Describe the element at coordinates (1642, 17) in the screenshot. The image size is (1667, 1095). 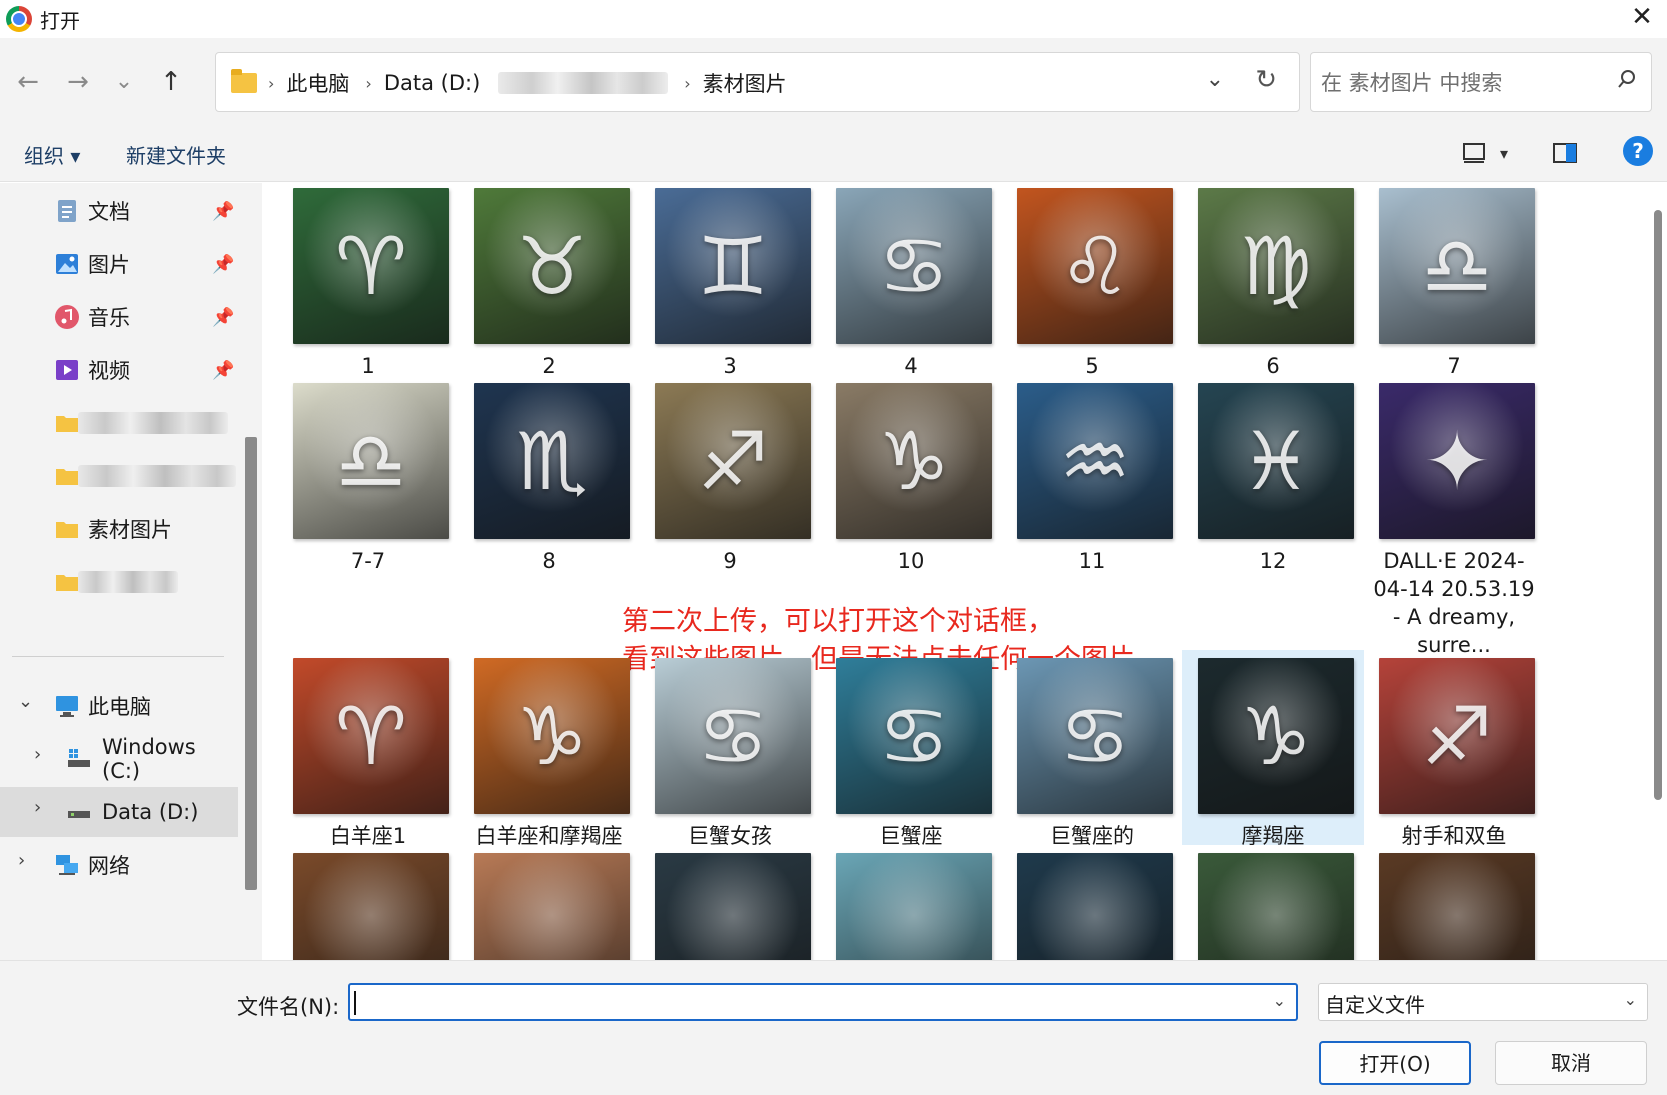
I see `close-icon: ✕` at that location.